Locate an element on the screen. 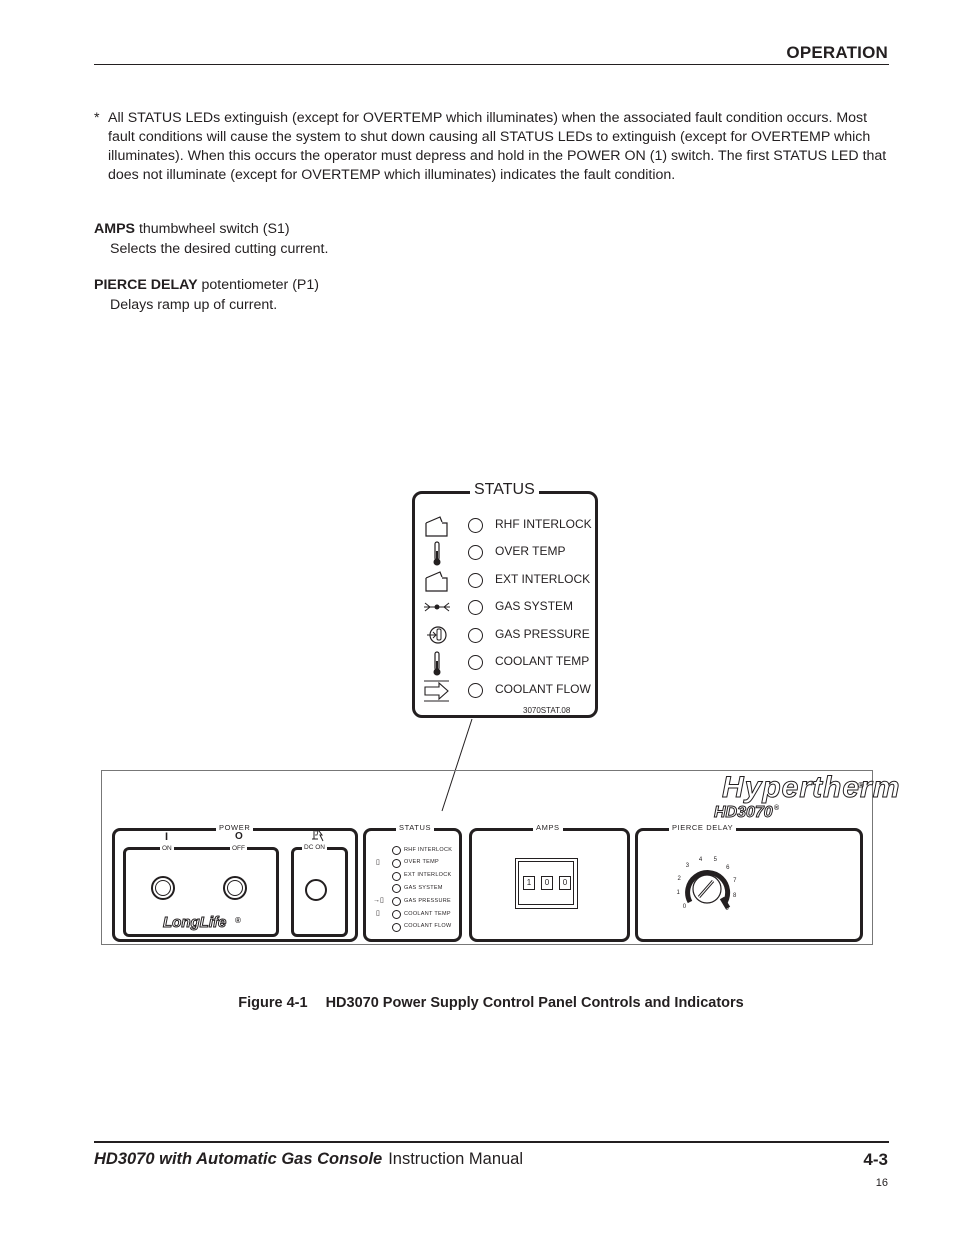 The height and width of the screenshot is (1235, 954). dial-tick-label: 4 is located at coordinates (700, 859).